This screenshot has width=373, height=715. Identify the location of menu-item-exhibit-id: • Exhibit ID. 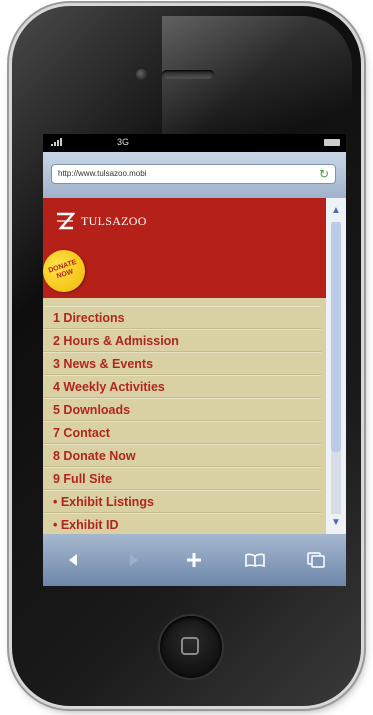
(182, 523).